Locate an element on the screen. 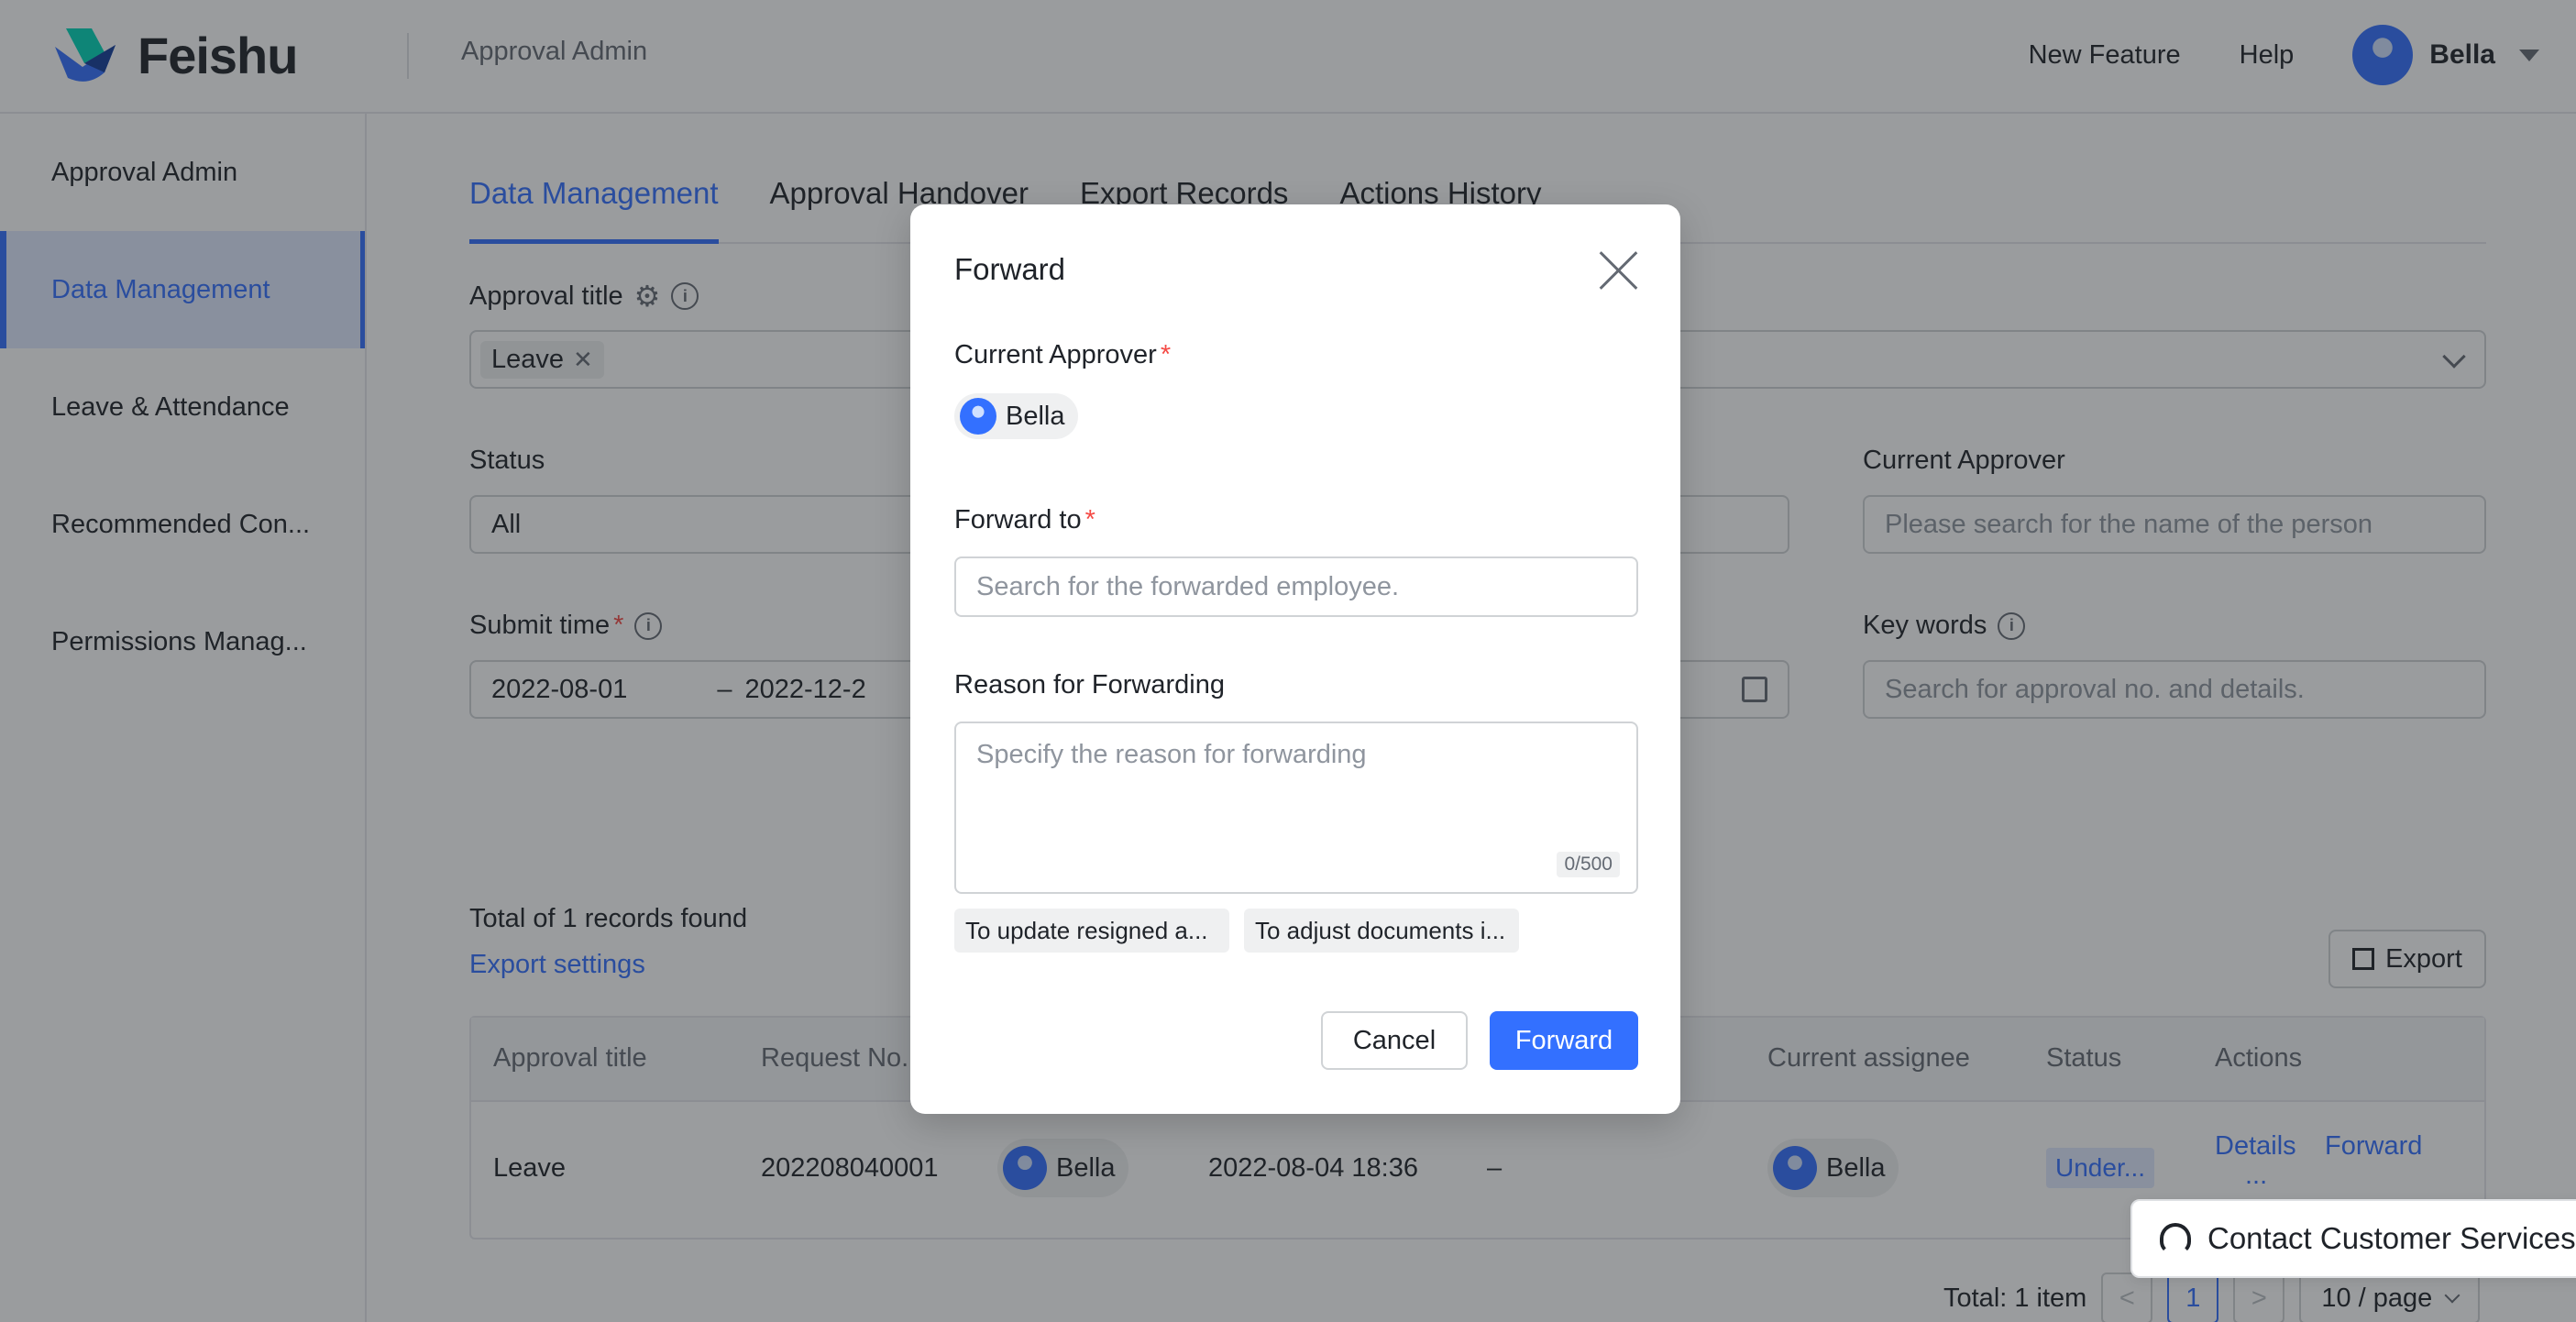 This screenshot has height=1322, width=2576. current-approver-field-label: Current Approver * is located at coordinates (1063, 355).